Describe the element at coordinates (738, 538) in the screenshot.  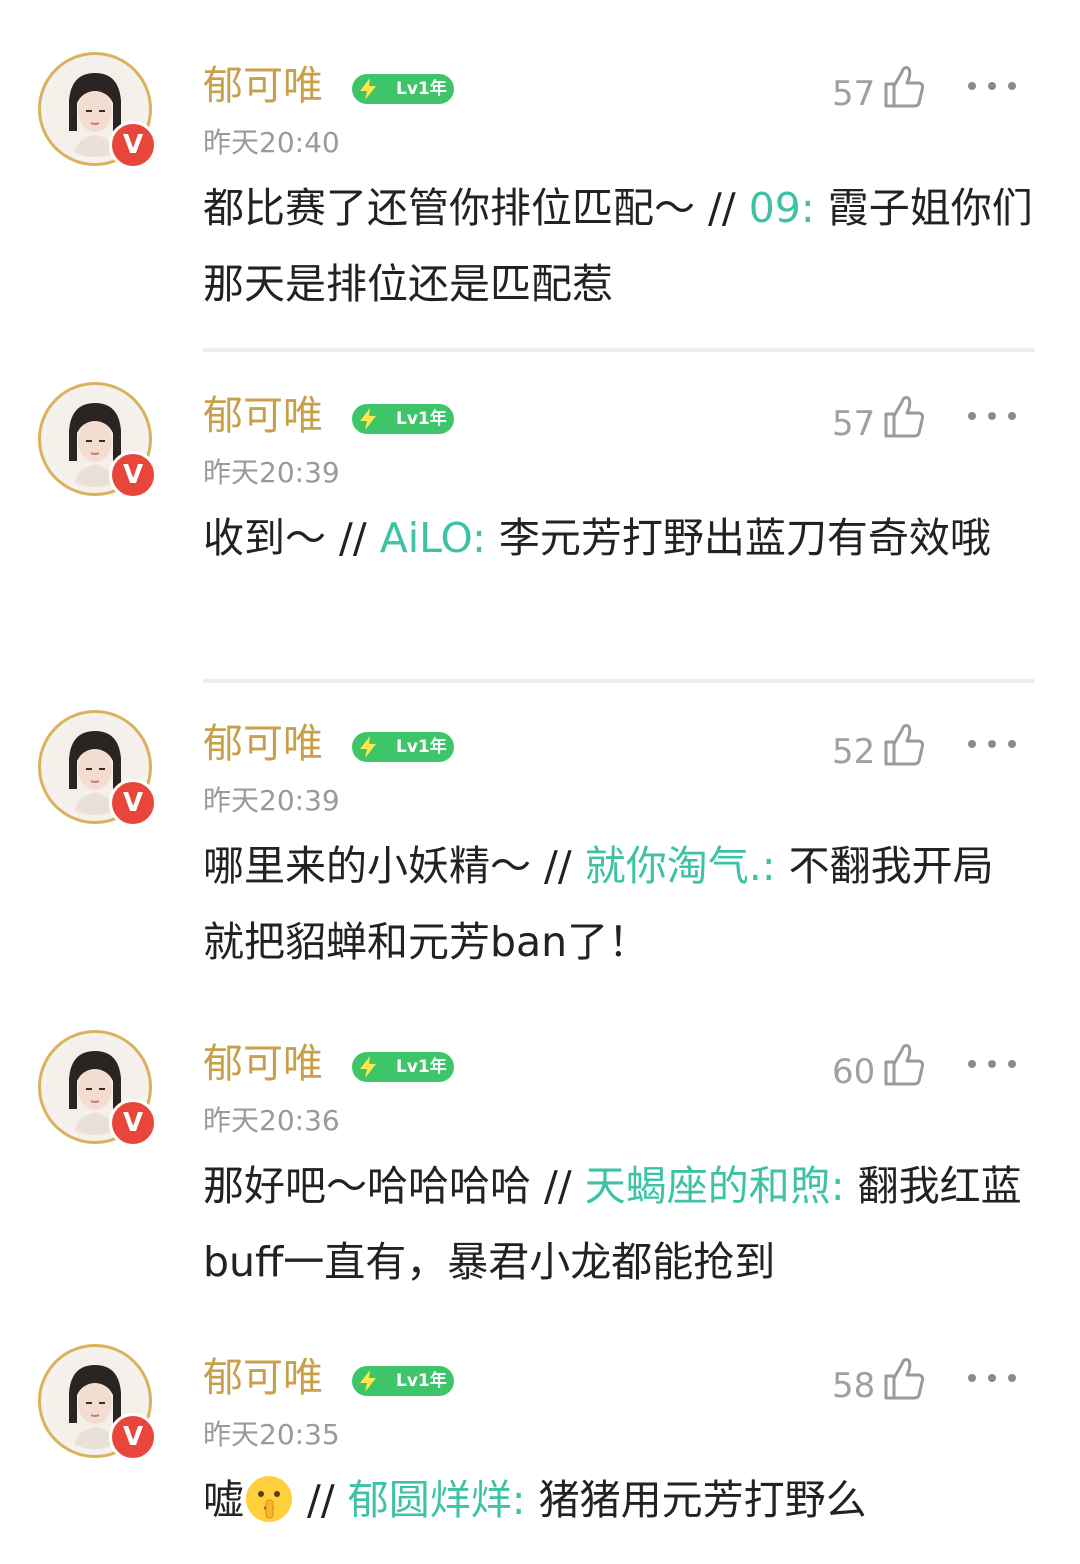
I see `quoted-text: 李元芳打野出蓝刀有奇效哦` at that location.